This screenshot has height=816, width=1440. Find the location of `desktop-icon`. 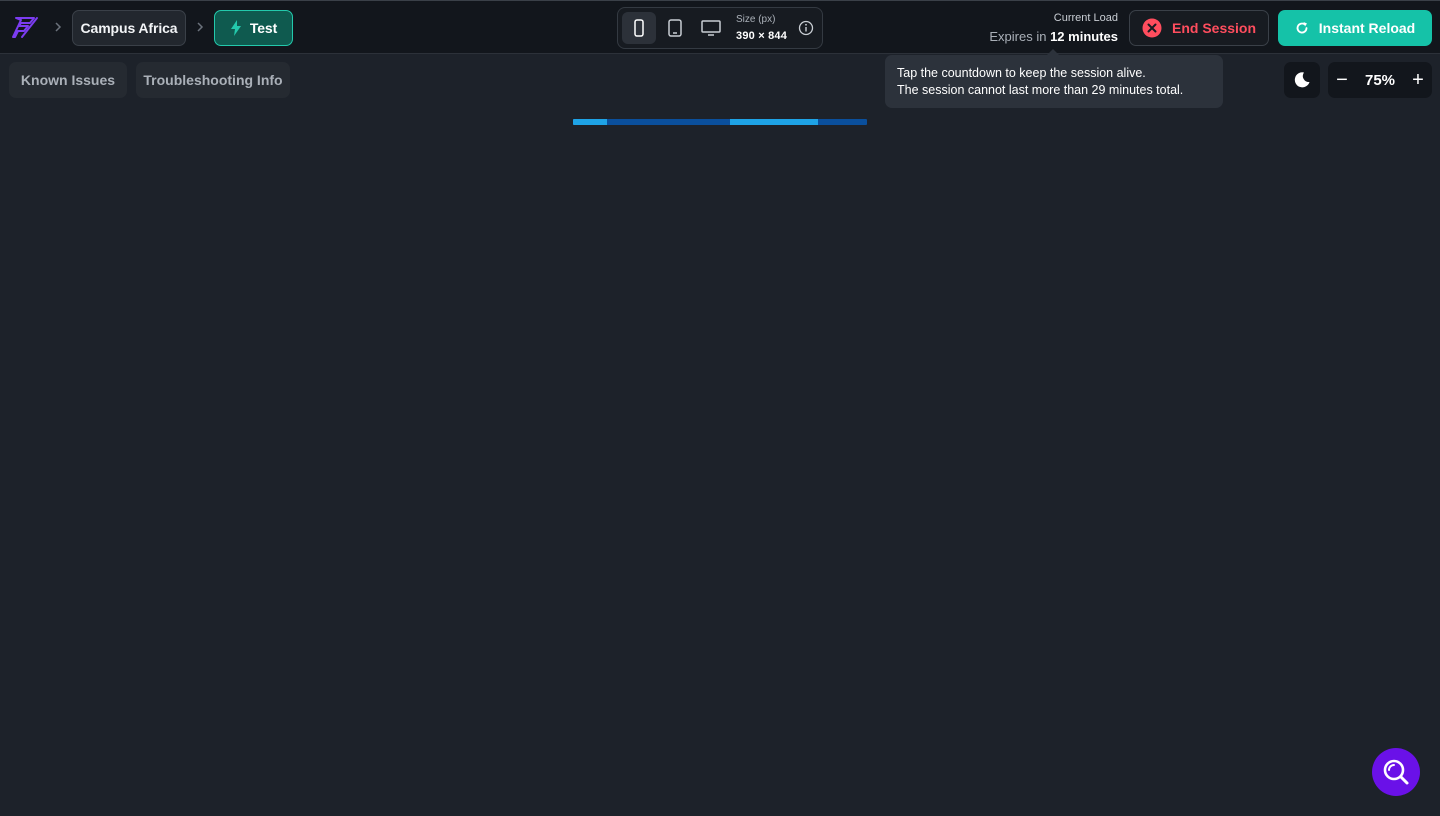

desktop-icon is located at coordinates (711, 28).